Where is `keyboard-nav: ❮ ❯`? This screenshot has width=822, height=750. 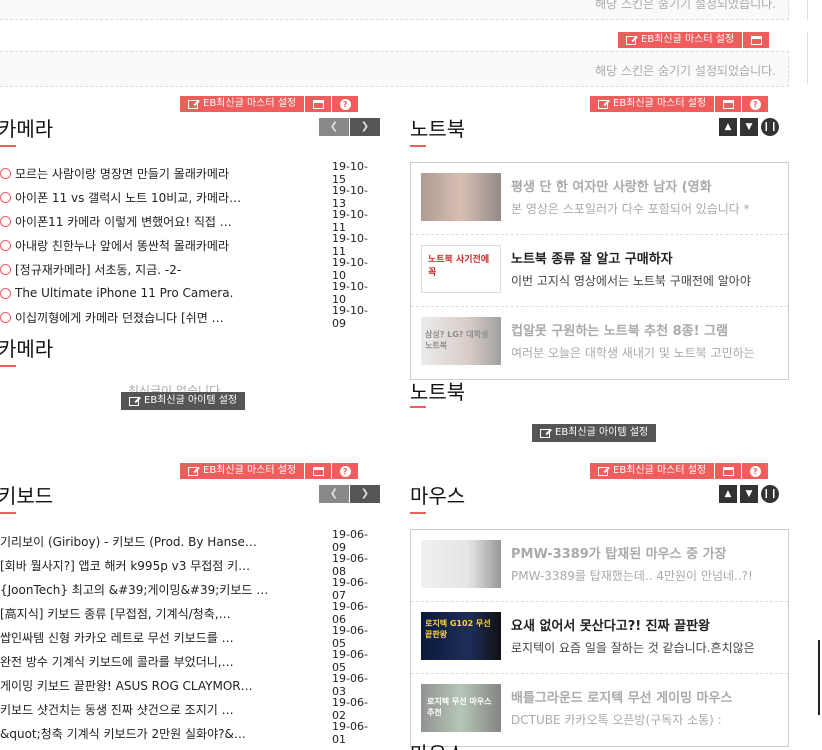
keyboard-nav: ❮ ❯ is located at coordinates (349, 494).